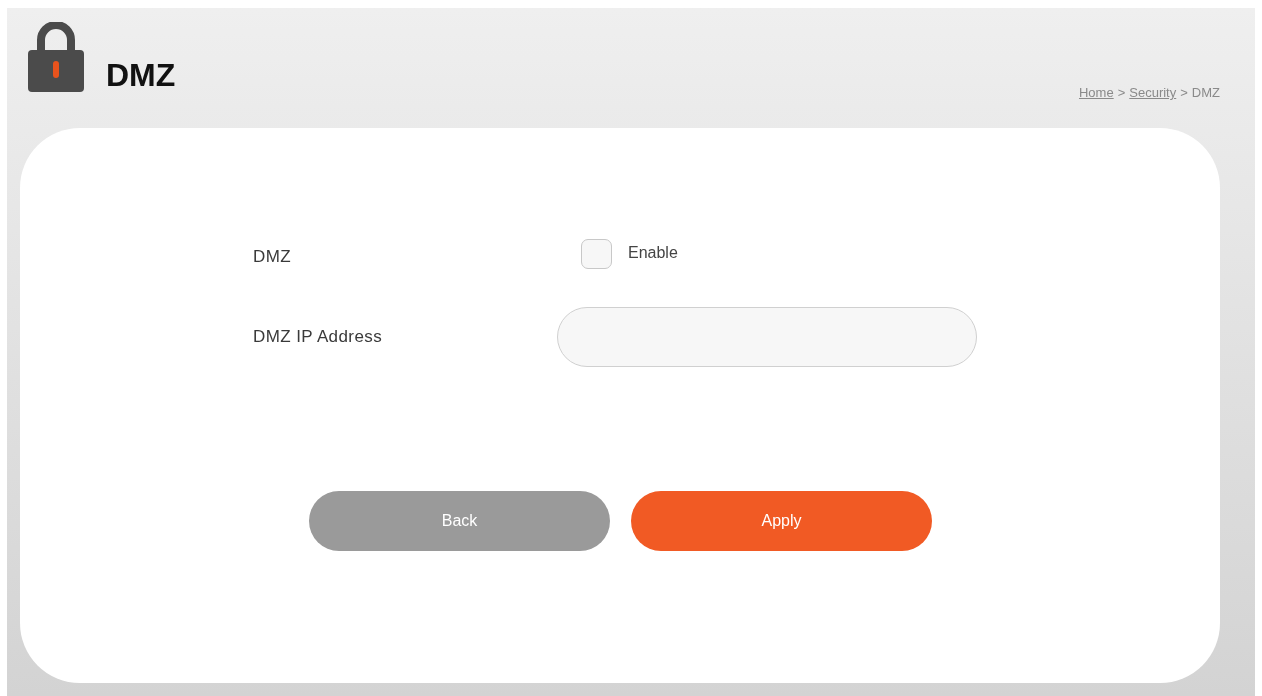  Describe the element at coordinates (141, 75) in the screenshot. I see `page-title: DMZ` at that location.